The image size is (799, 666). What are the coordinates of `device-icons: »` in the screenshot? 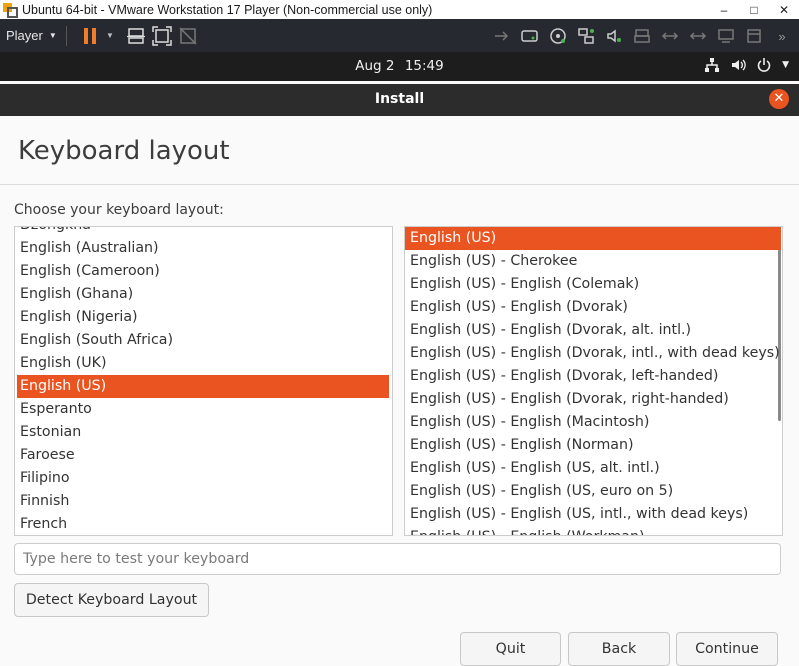 It's located at (642, 36).